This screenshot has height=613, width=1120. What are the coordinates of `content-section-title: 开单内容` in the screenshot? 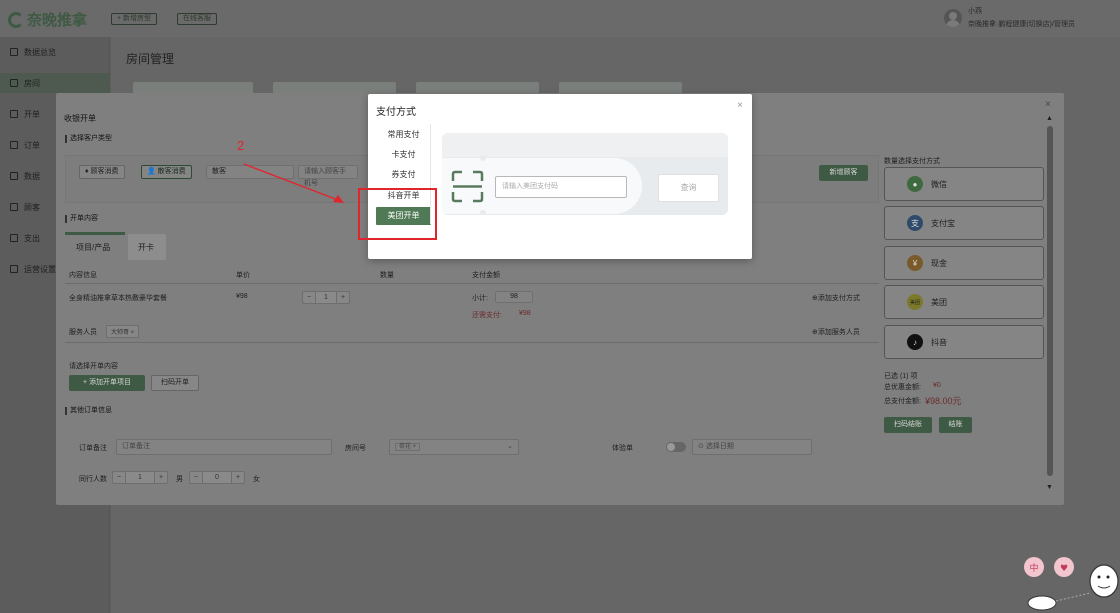 It's located at (81, 219).